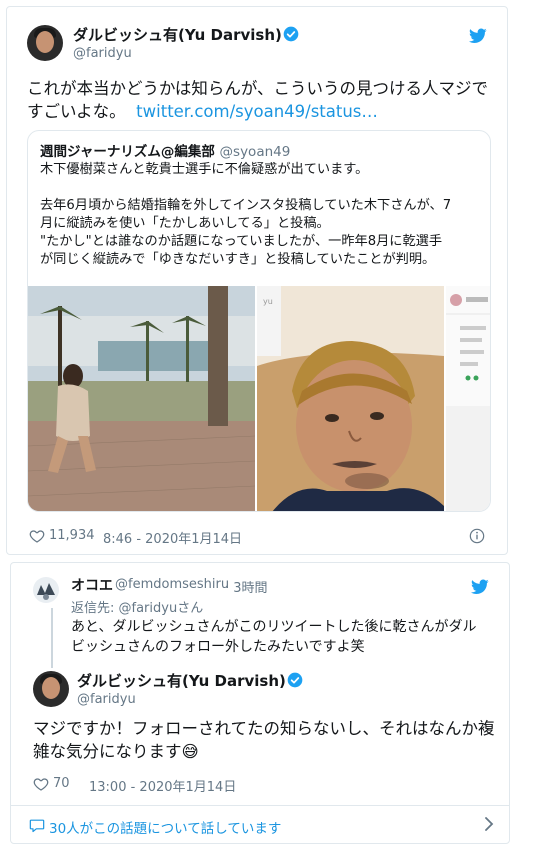 This screenshot has width=536, height=854. I want to click on tweet-text-line1: これが本当かどうかは知らんが、こういうの見つける人マジで, so click(258, 88).